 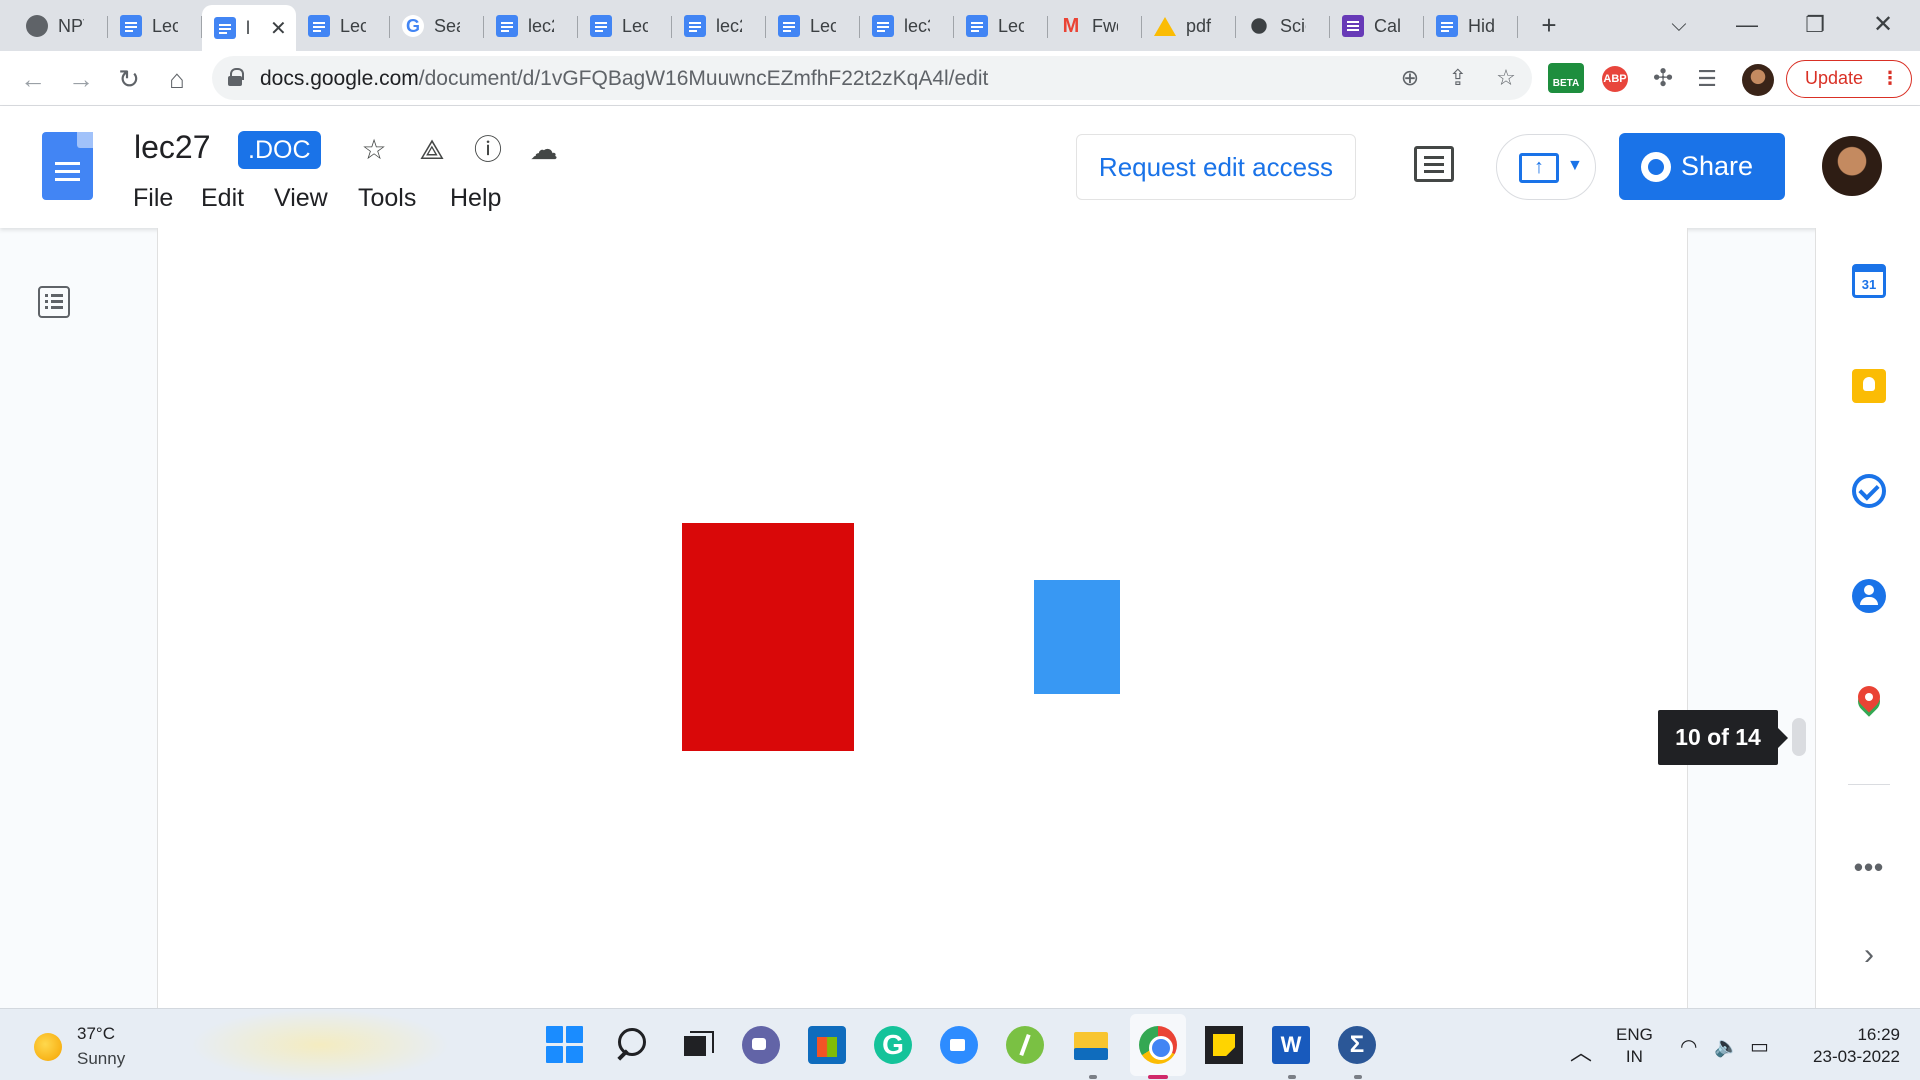 I want to click on forward-arrow-icon: →, so click(x=81, y=79).